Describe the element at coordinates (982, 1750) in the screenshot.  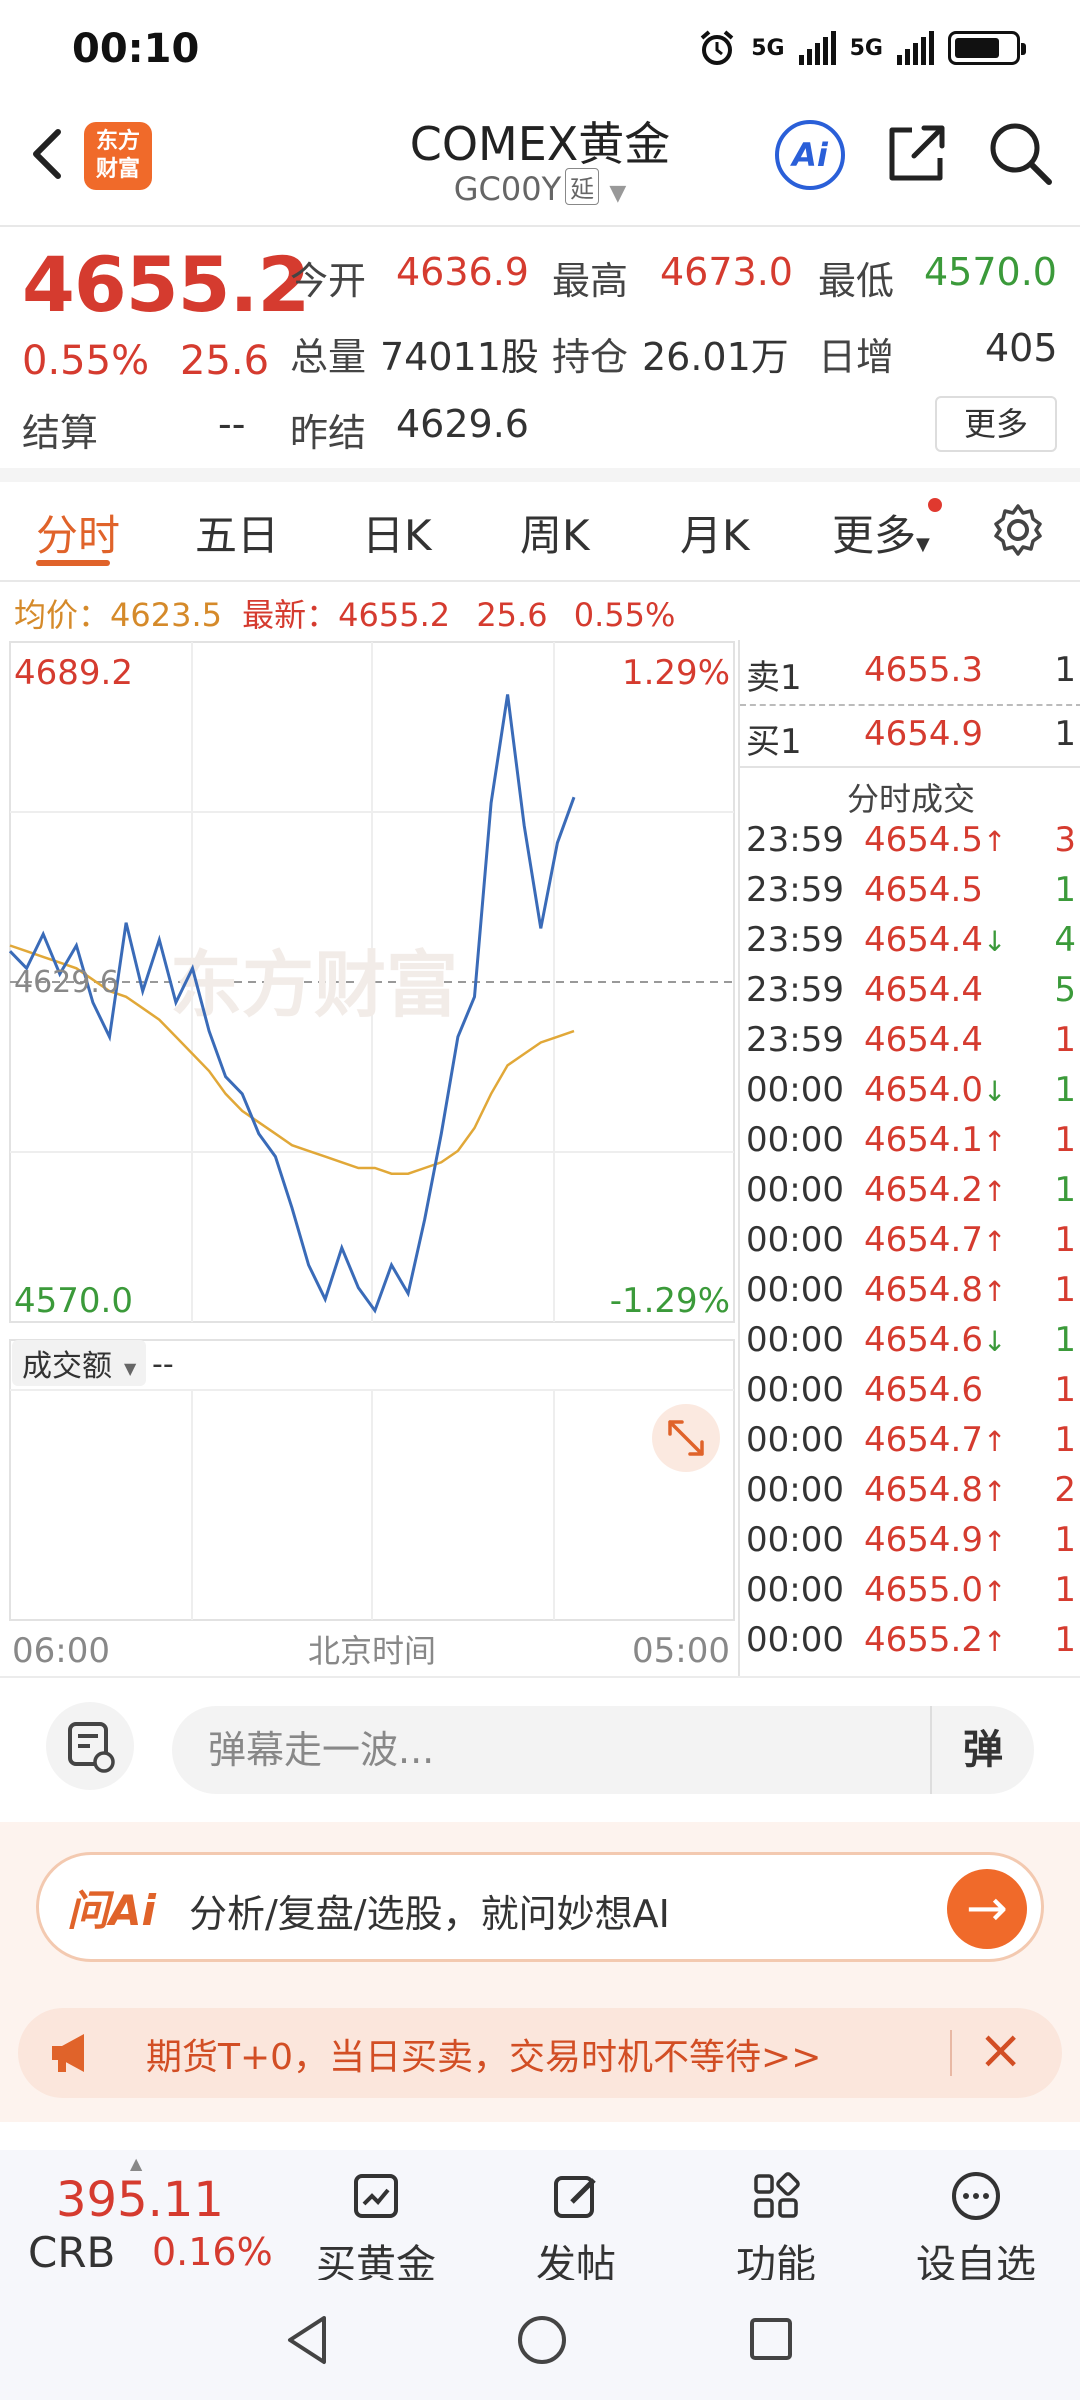
I see `danmu-toggle-button: 弹` at that location.